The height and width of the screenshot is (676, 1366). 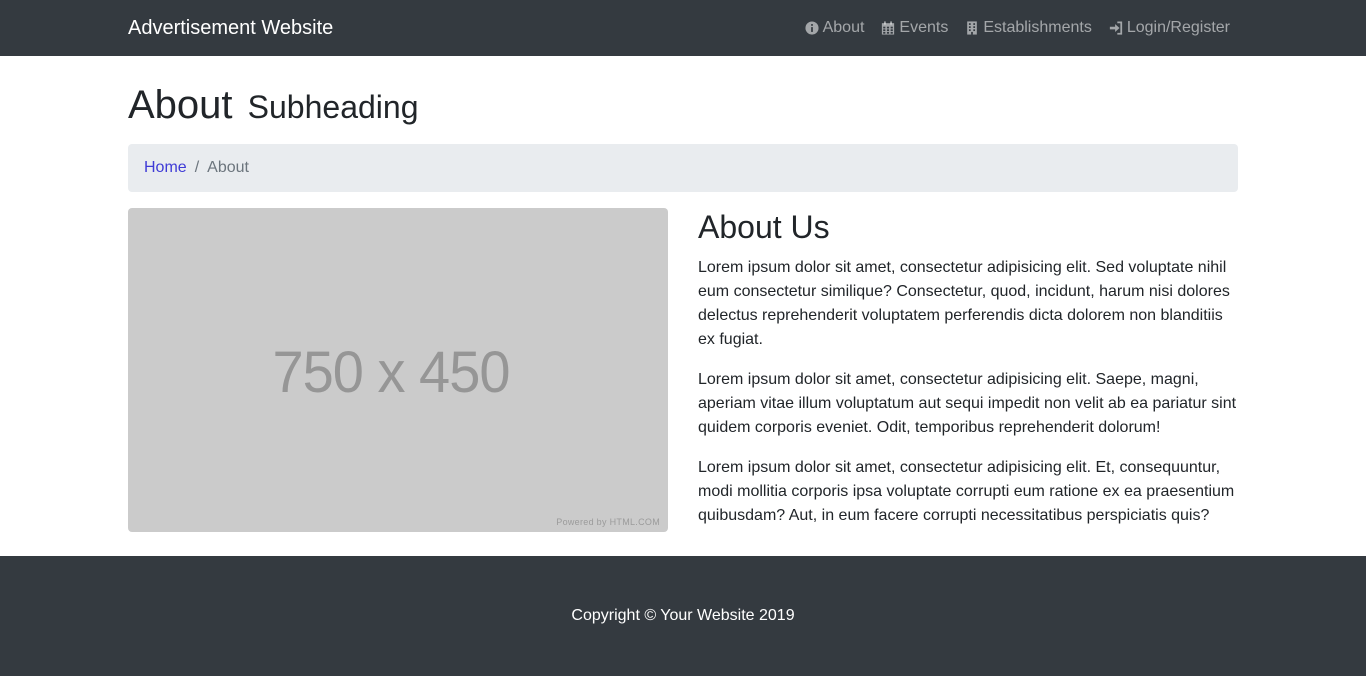 I want to click on nav-item-about: About, so click(x=834, y=28).